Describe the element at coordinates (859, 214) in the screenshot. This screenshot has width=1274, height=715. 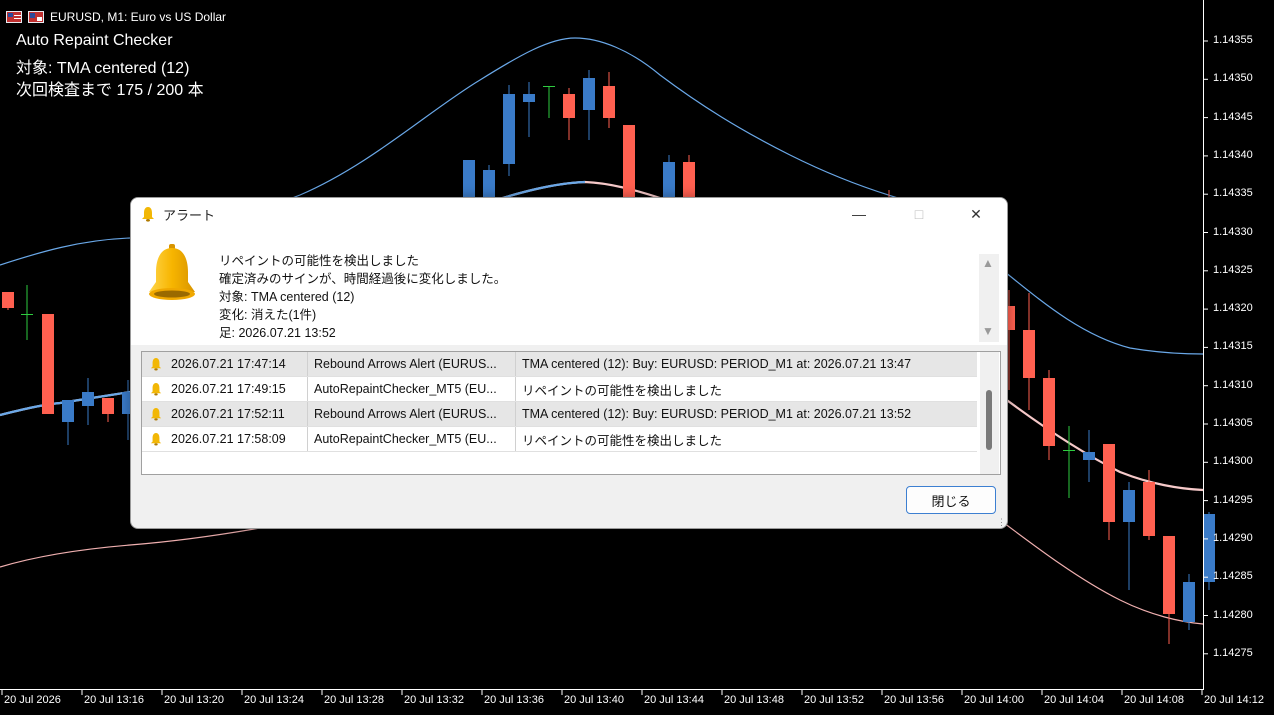
I see `minimize-button: —` at that location.